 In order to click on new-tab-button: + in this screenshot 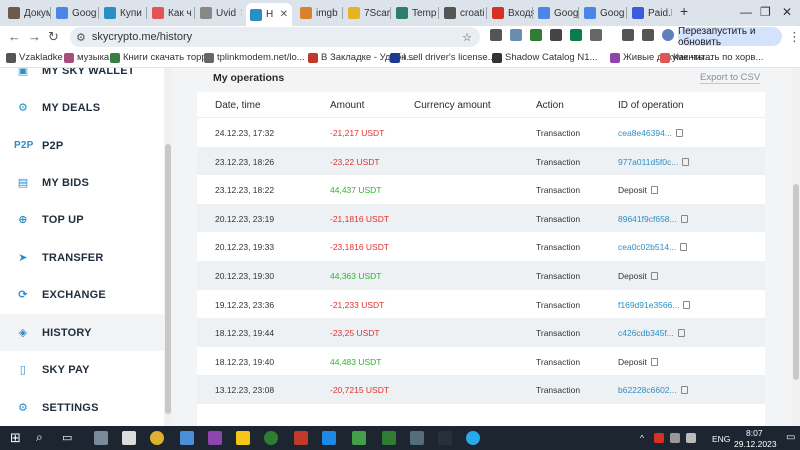, I will do `click(684, 11)`.